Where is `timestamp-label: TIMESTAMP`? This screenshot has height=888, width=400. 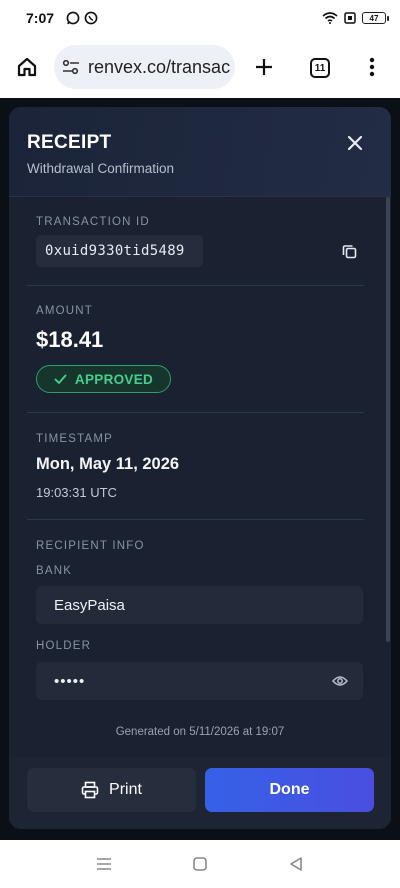 timestamp-label: TIMESTAMP is located at coordinates (75, 439).